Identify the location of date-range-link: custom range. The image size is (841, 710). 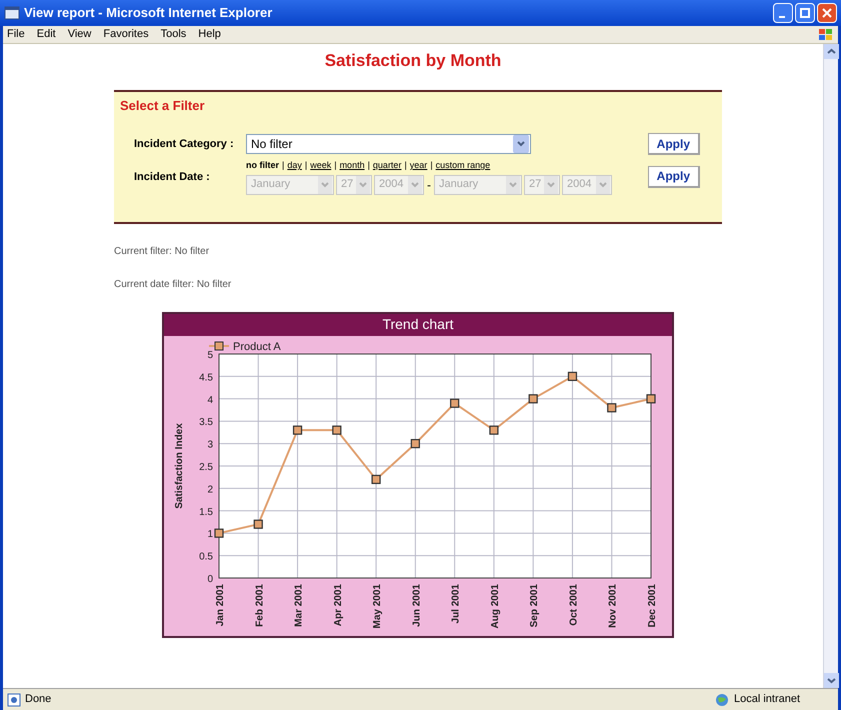
(463, 165).